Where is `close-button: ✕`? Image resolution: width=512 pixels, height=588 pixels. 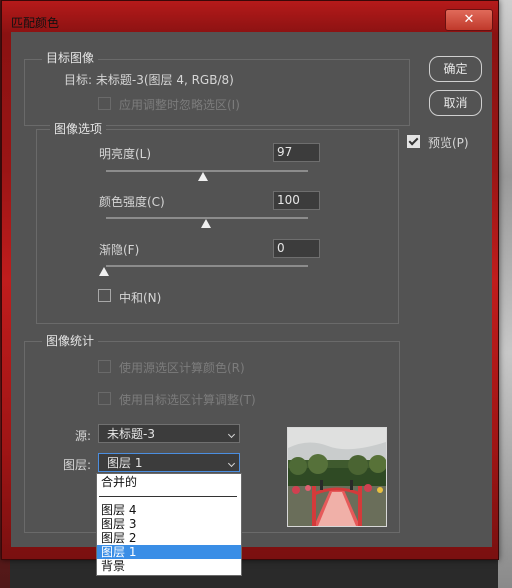 close-button: ✕ is located at coordinates (469, 20).